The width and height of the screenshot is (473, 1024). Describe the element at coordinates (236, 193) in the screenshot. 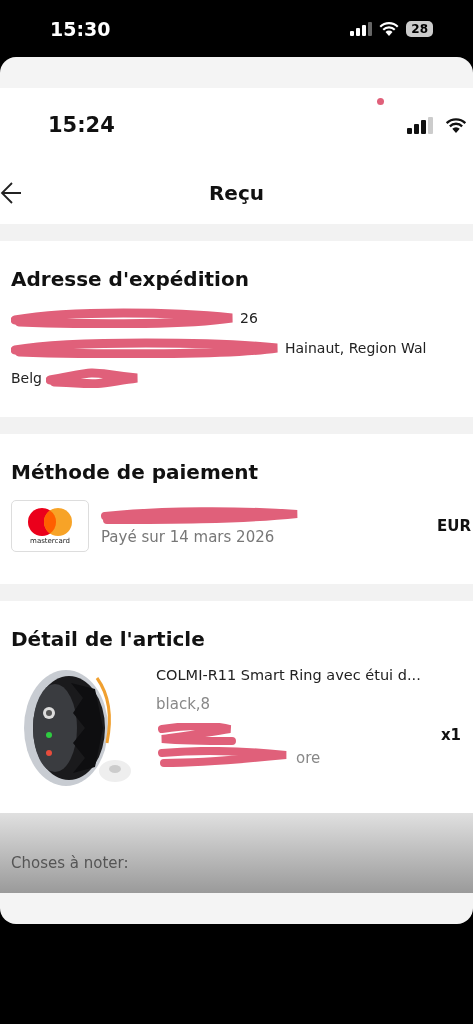

I see `page-title: Reçu` at that location.